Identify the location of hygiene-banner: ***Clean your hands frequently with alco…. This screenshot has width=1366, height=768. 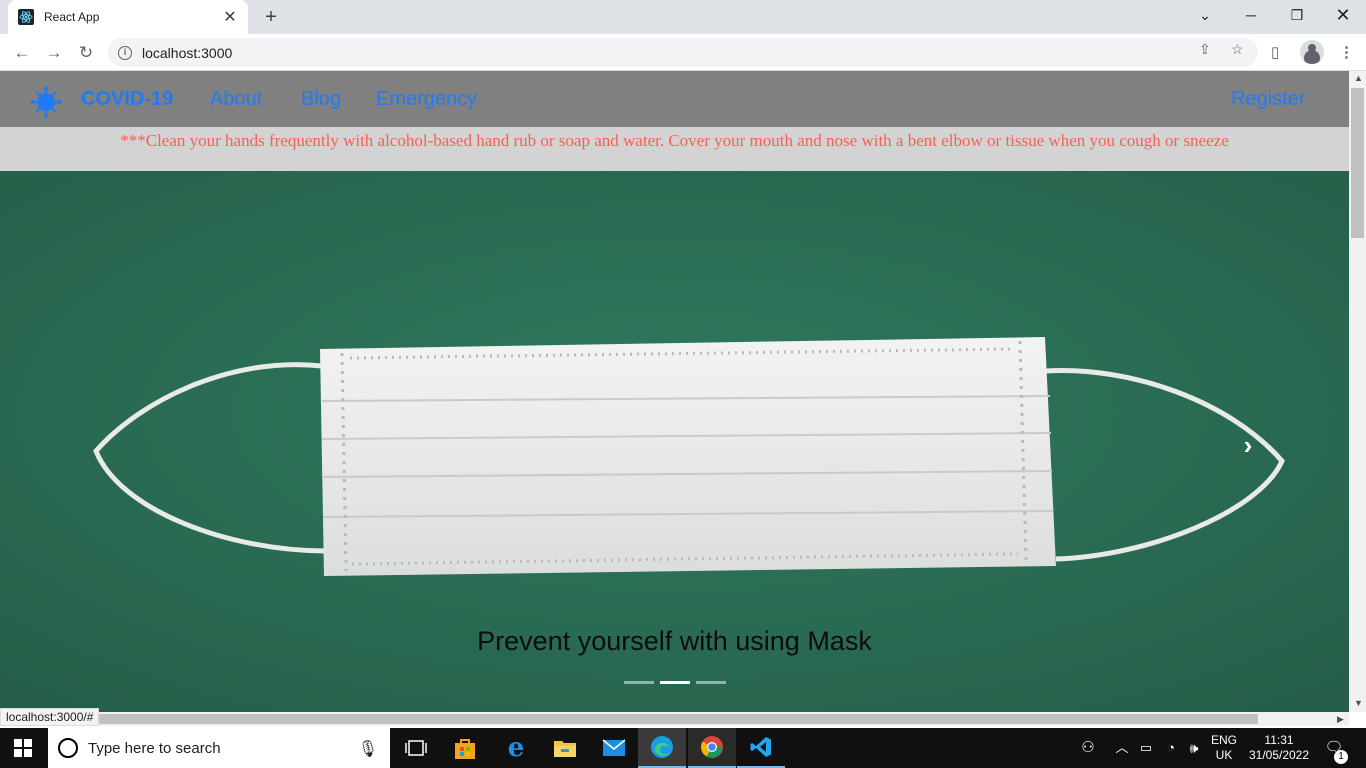
(674, 149).